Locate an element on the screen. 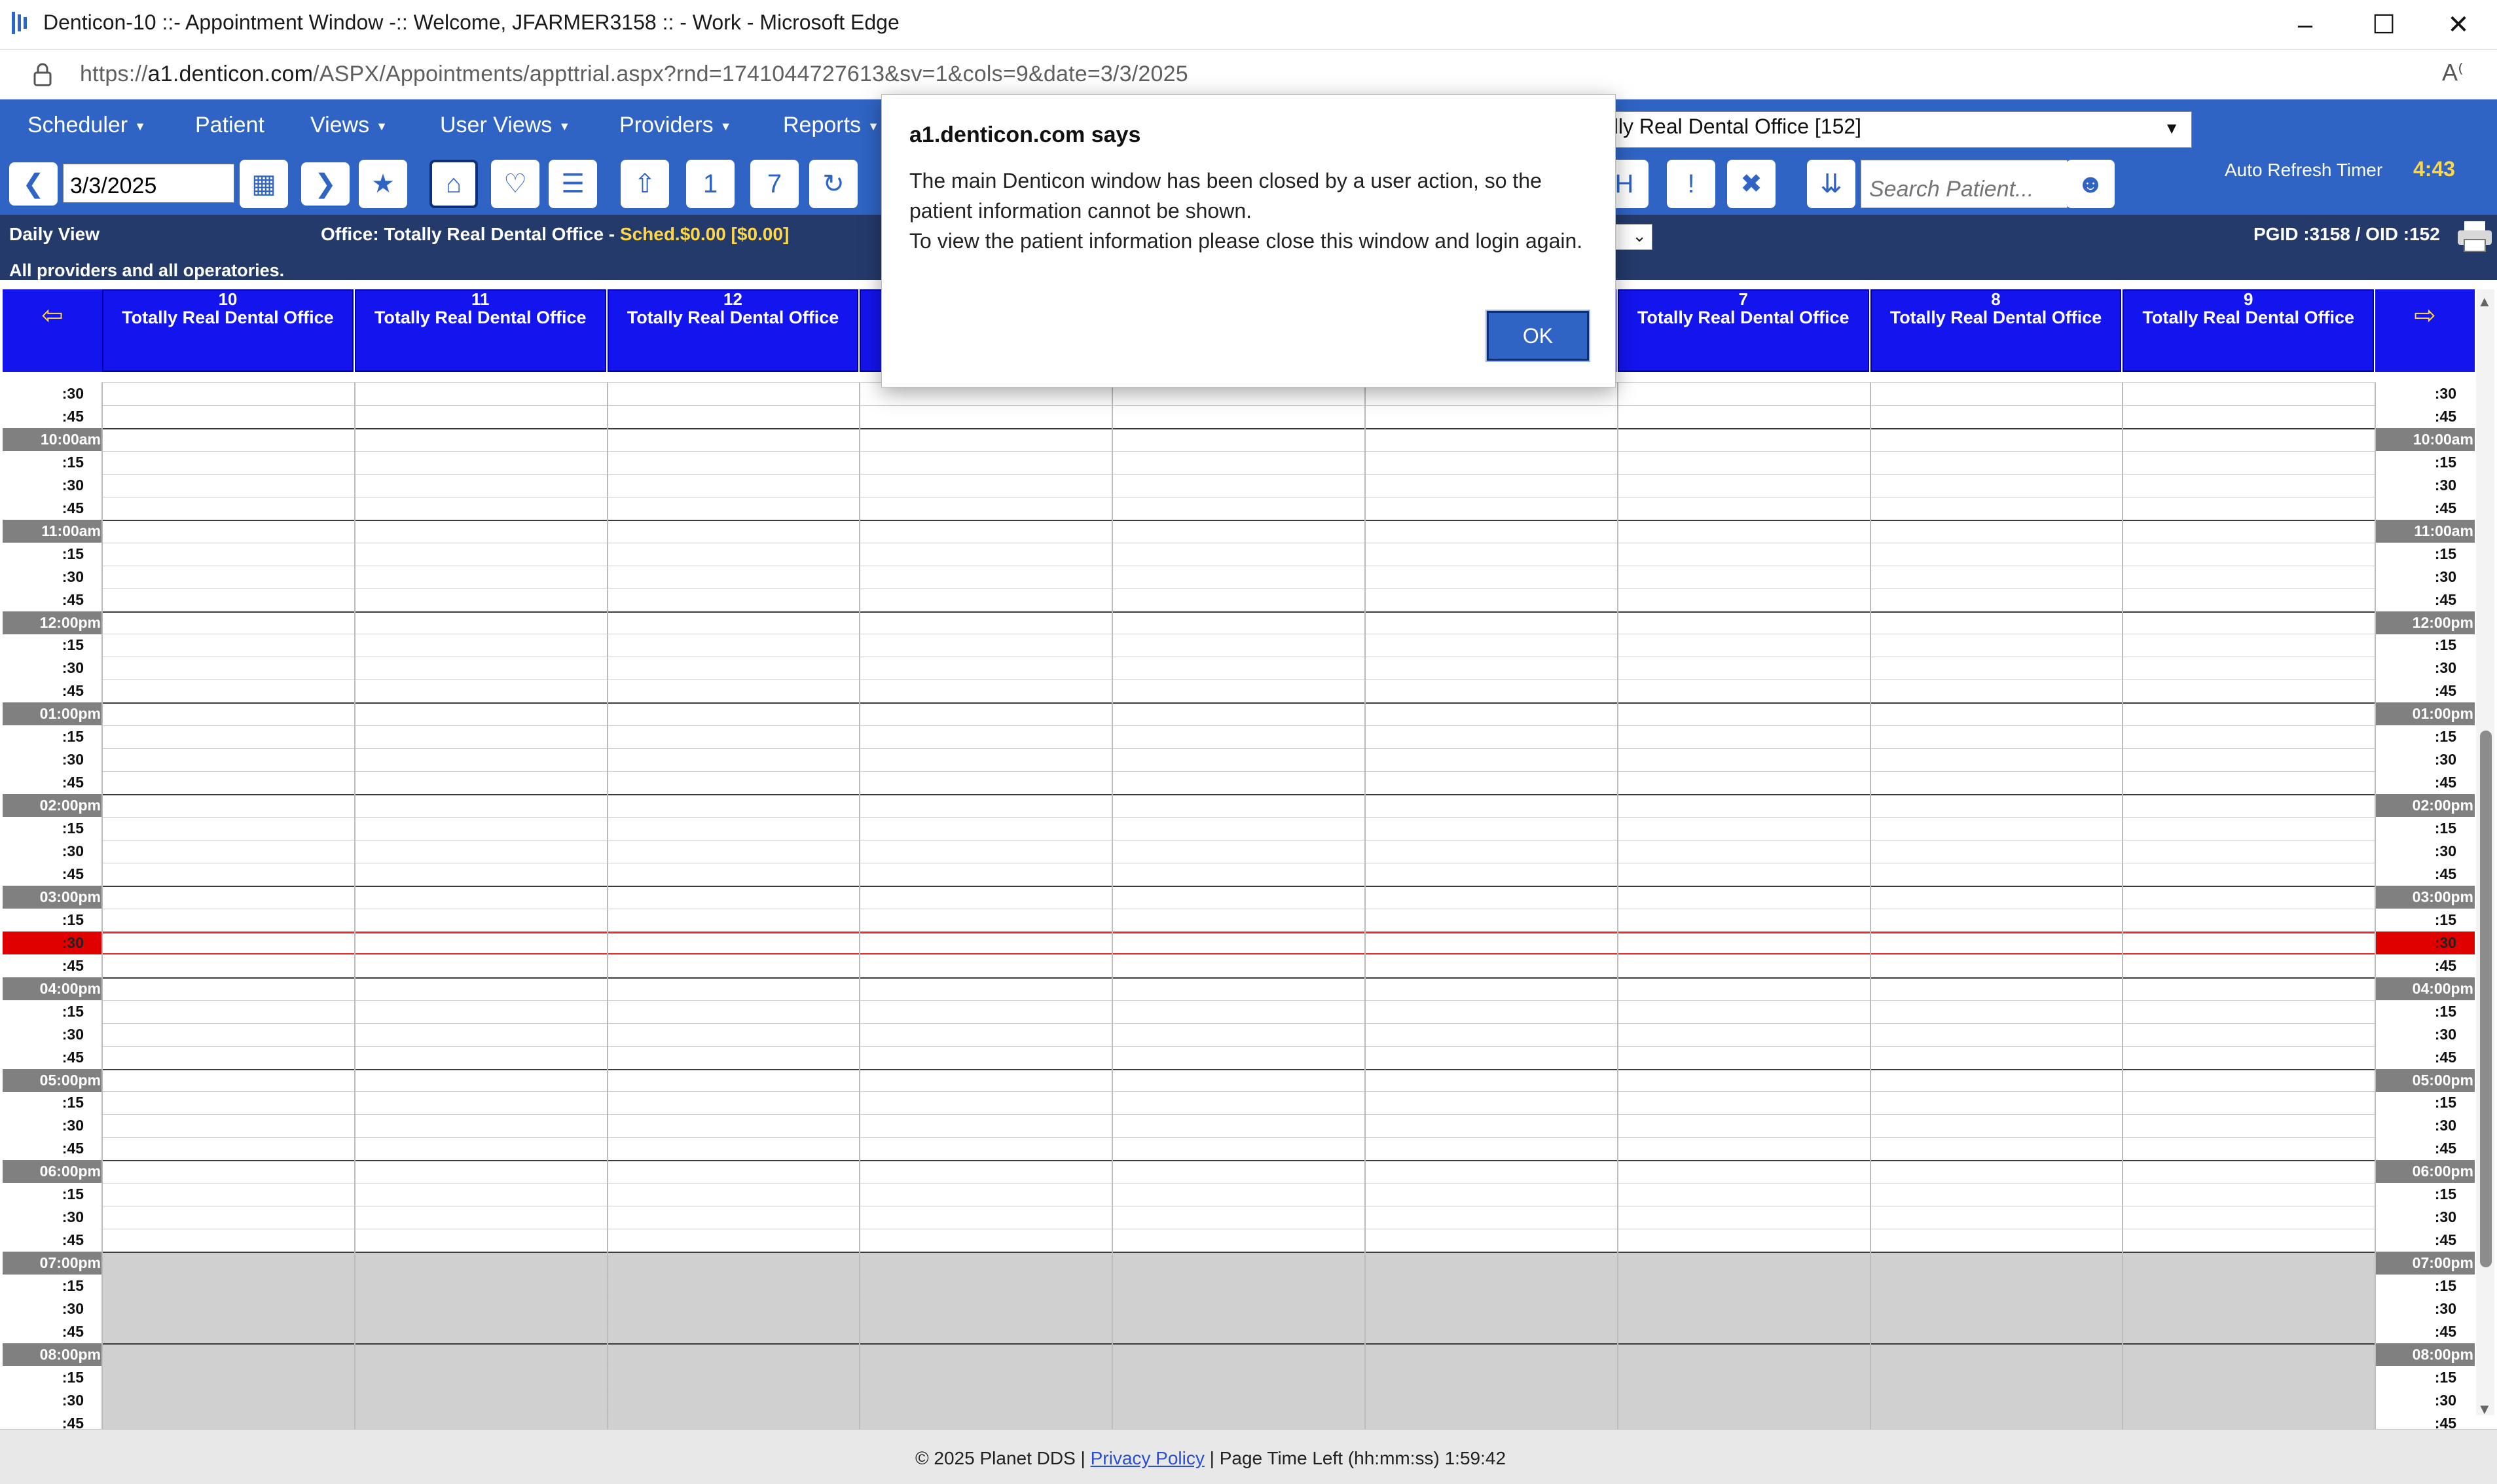 This screenshot has width=2497, height=1484. date-input is located at coordinates (148, 183).